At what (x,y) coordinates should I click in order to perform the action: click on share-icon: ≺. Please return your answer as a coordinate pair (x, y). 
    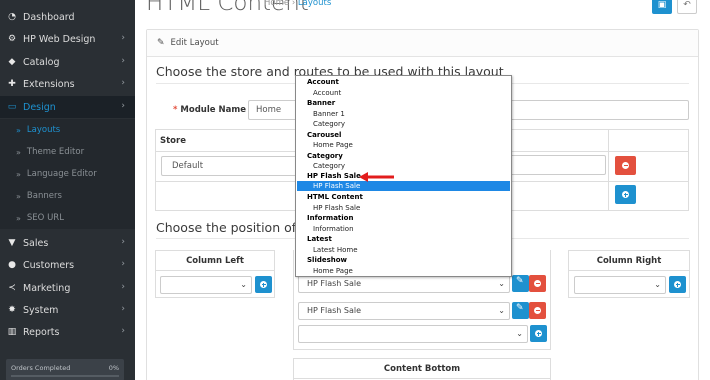
    Looking at the image, I should click on (12, 288).